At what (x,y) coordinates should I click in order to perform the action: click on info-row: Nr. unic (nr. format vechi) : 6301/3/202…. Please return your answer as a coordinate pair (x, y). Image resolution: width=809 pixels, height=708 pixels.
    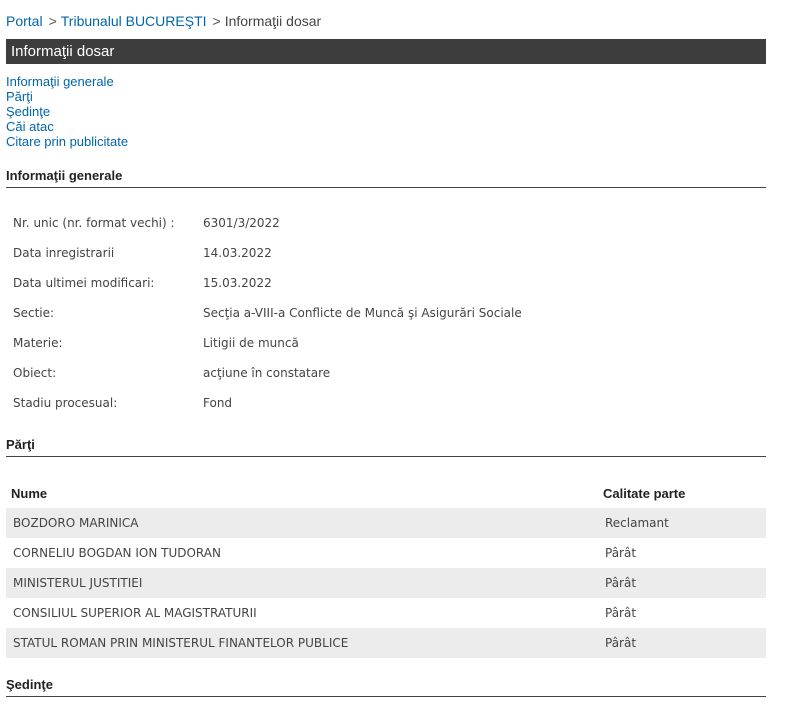
    Looking at the image, I should click on (264, 223).